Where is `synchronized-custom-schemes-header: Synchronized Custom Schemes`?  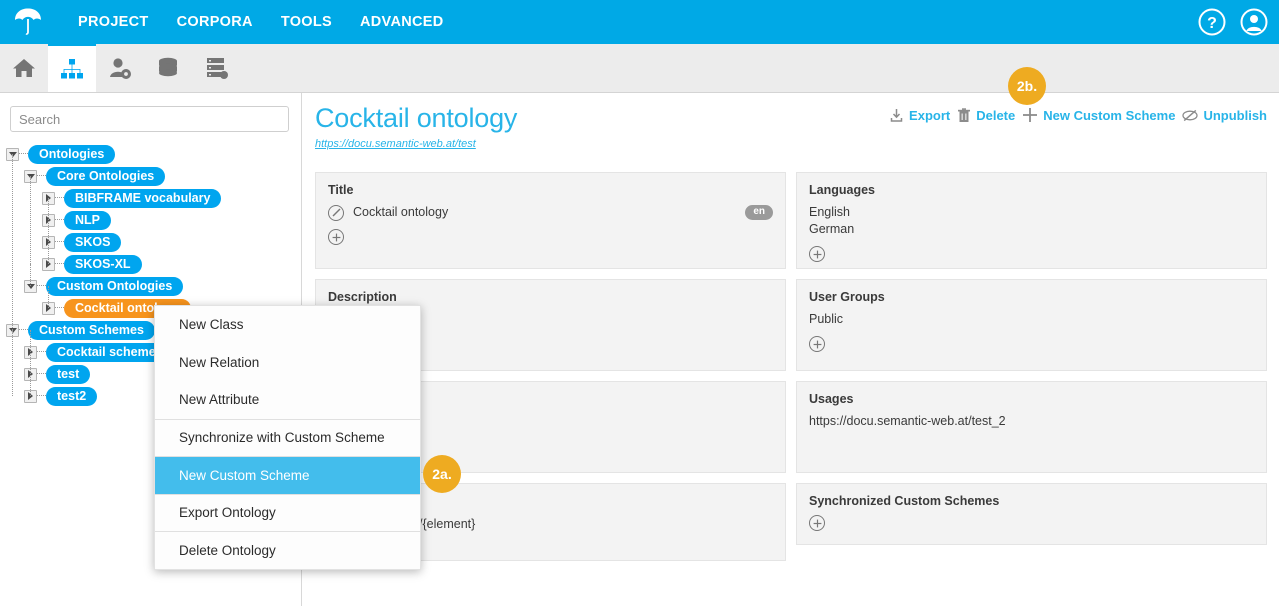
synchronized-custom-schemes-header: Synchronized Custom Schemes is located at coordinates (904, 501).